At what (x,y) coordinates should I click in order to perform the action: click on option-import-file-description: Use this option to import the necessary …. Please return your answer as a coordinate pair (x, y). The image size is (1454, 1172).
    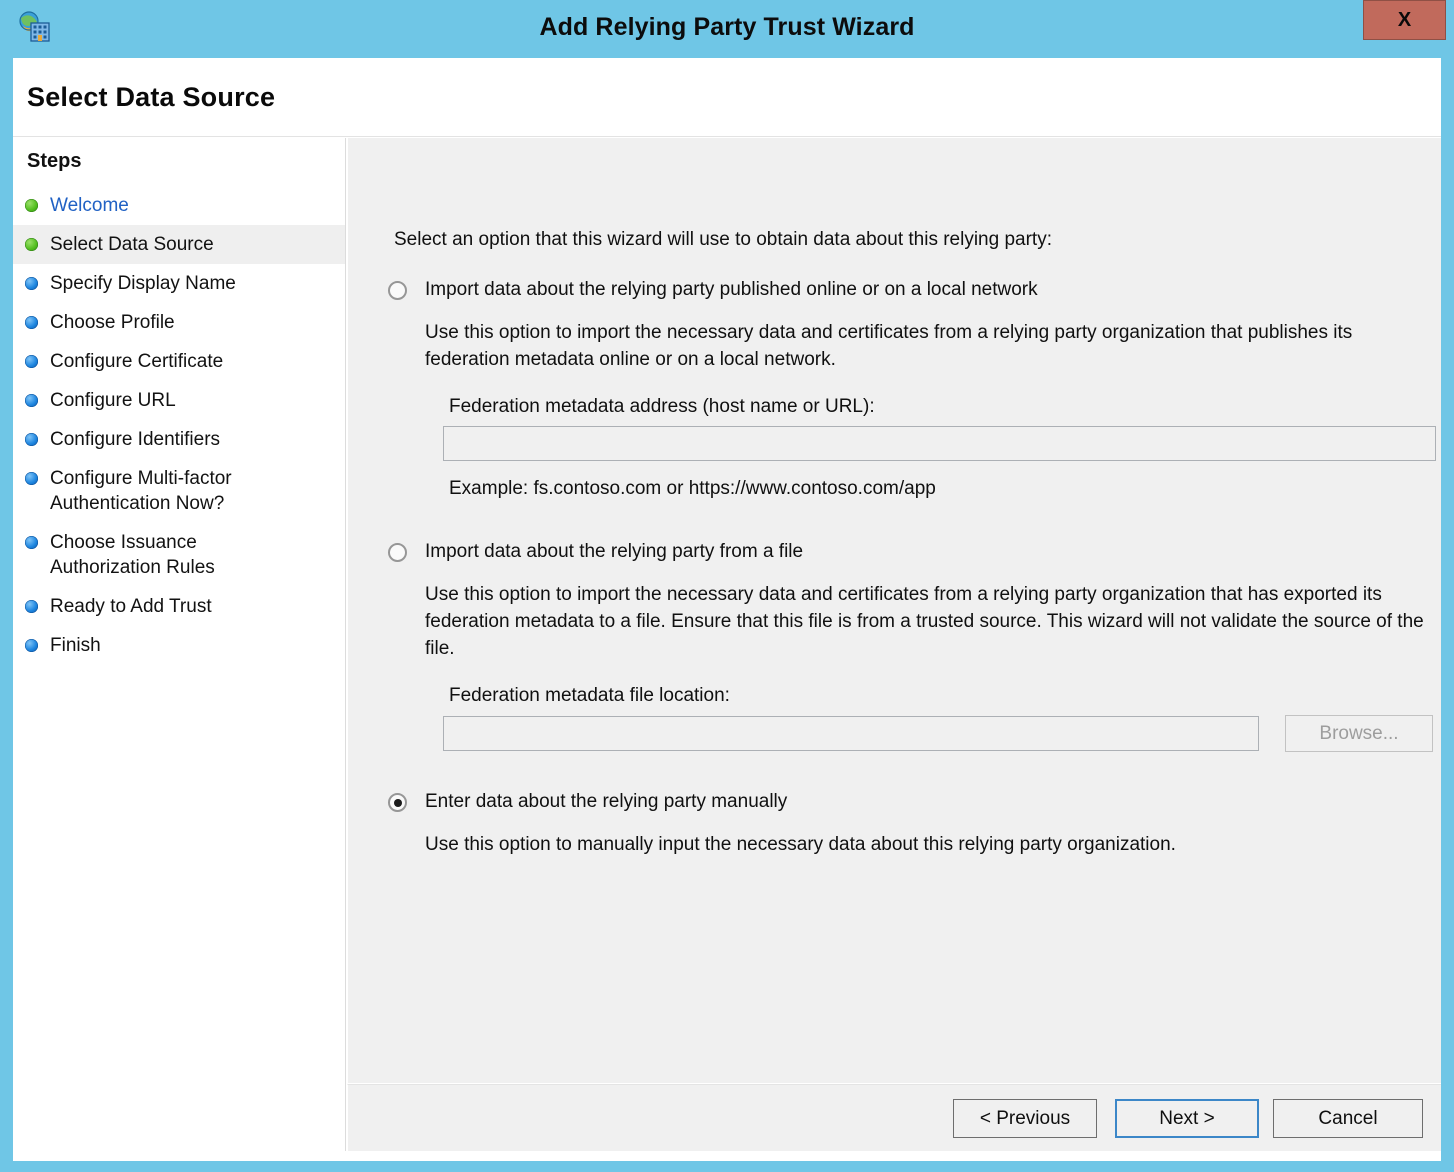
    Looking at the image, I should click on (924, 621).